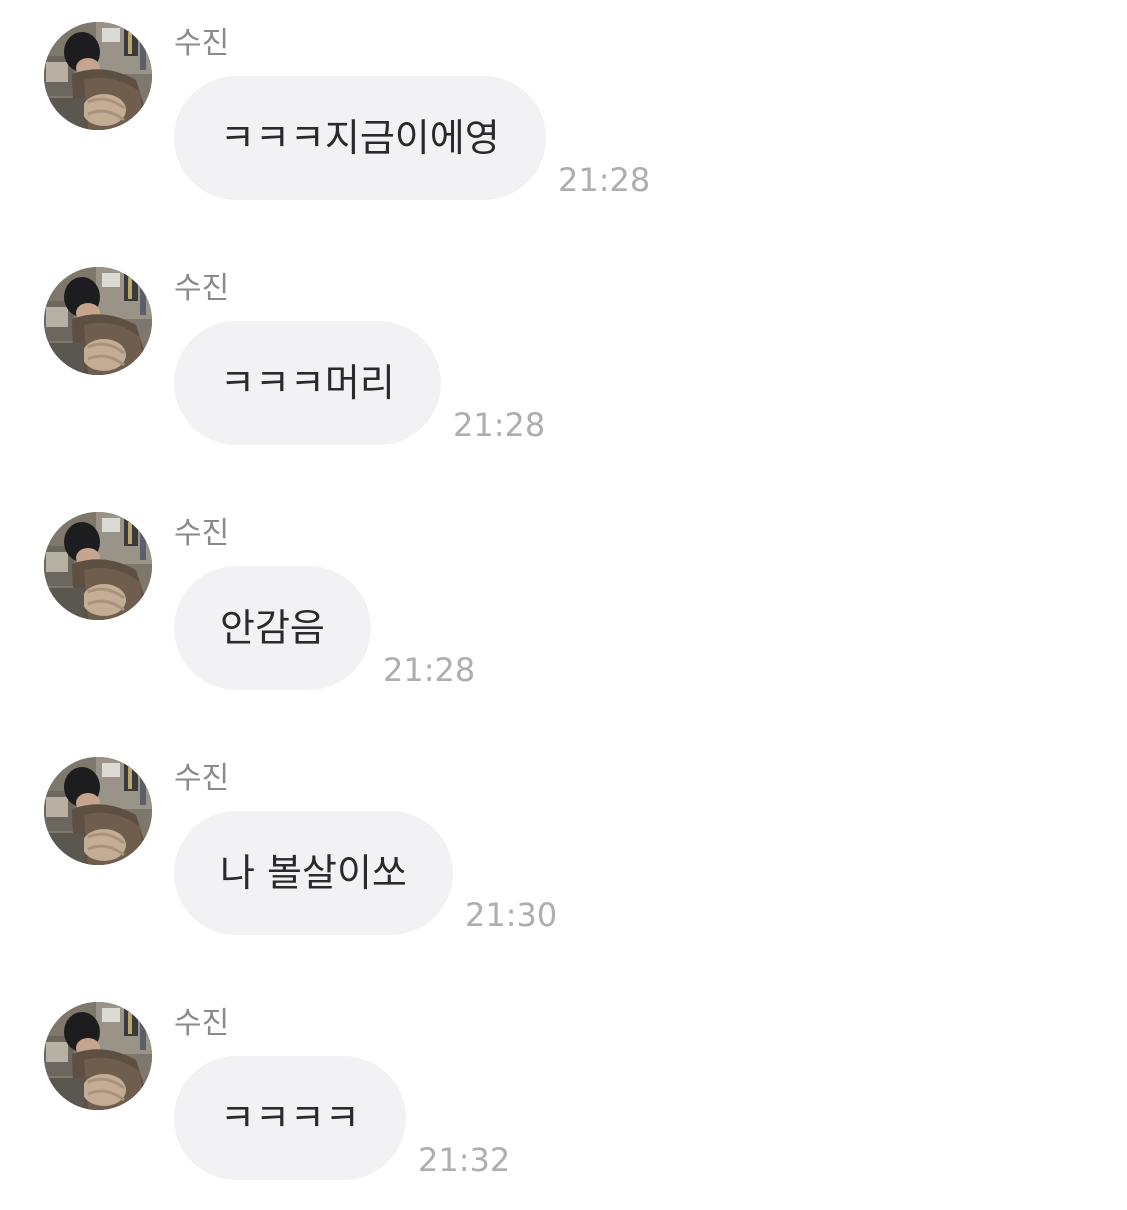  I want to click on message-bubble: 나 볼살이쏘, so click(313, 873).